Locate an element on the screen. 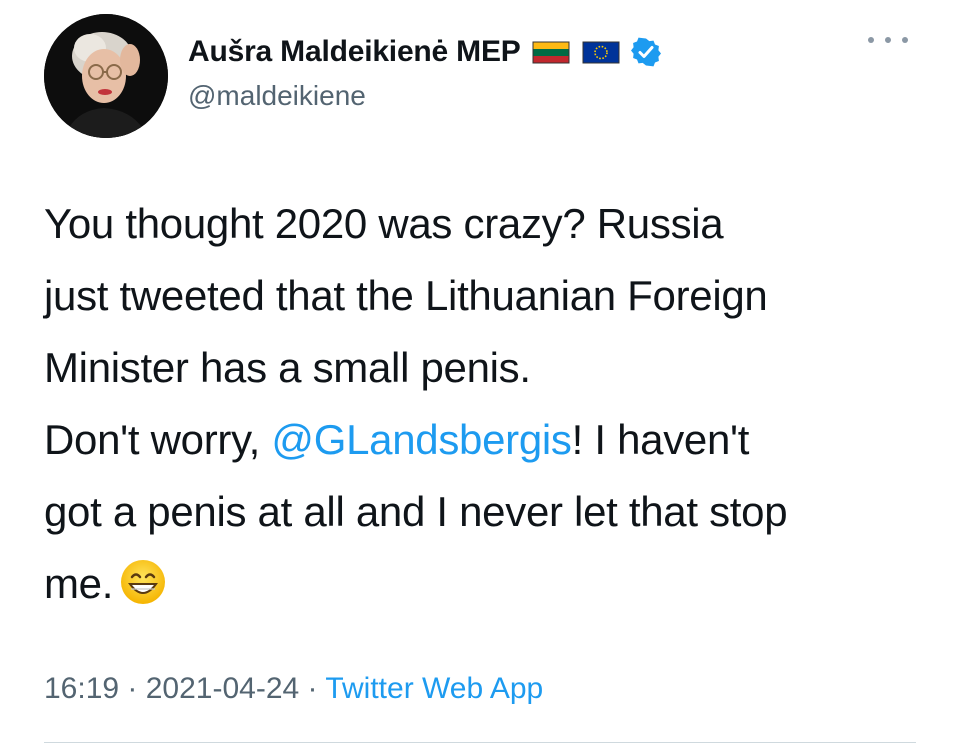 The image size is (960, 752). author-row: Aušra Maldeikienė MEP is located at coordinates (424, 52).